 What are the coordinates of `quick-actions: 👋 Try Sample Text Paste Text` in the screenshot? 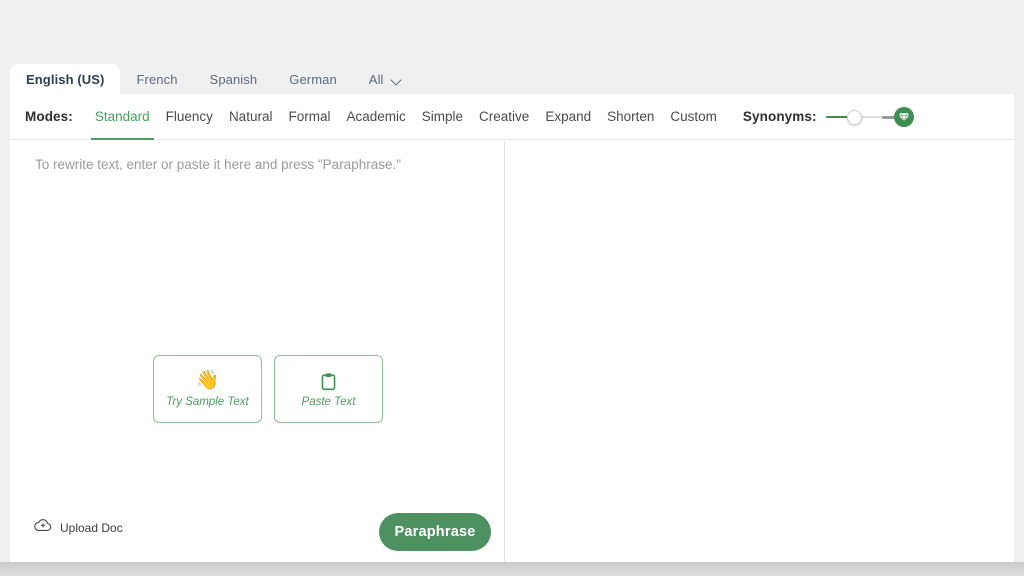 It's located at (268, 389).